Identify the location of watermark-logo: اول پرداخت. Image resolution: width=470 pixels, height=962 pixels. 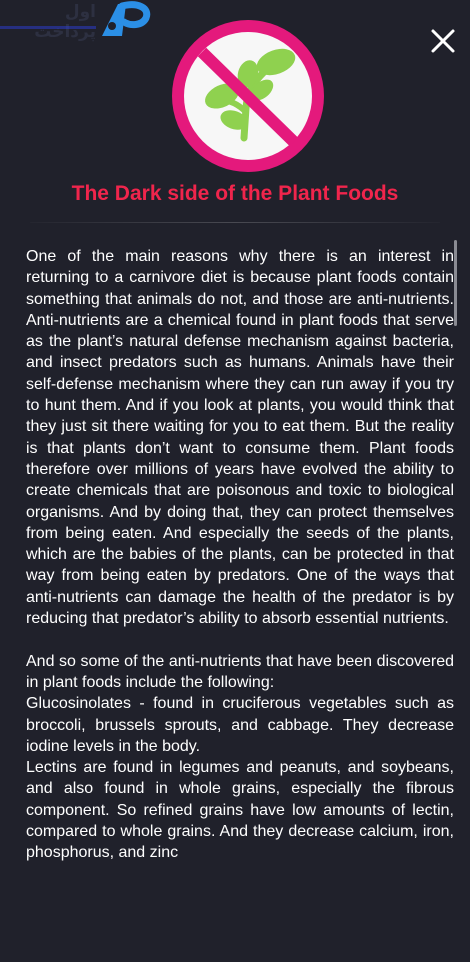
(80, 21).